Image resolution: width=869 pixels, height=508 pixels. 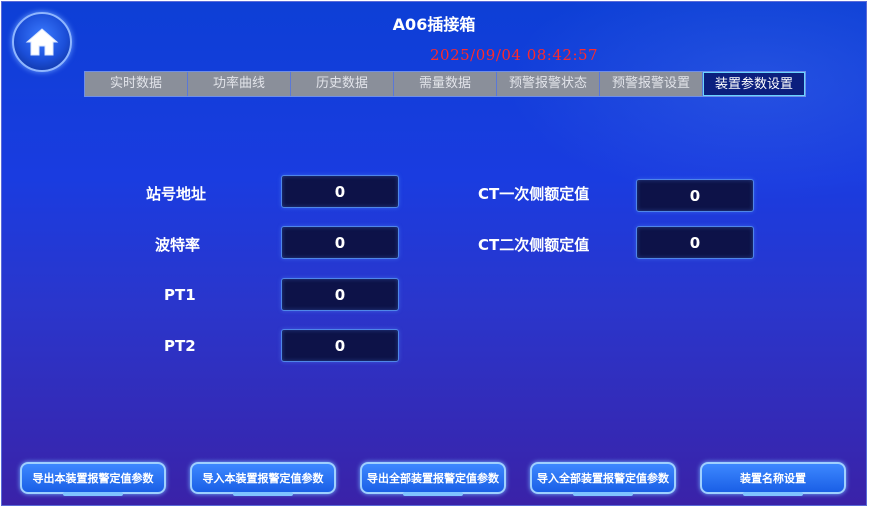 I want to click on station-address-label: 站号地址, so click(x=176, y=194).